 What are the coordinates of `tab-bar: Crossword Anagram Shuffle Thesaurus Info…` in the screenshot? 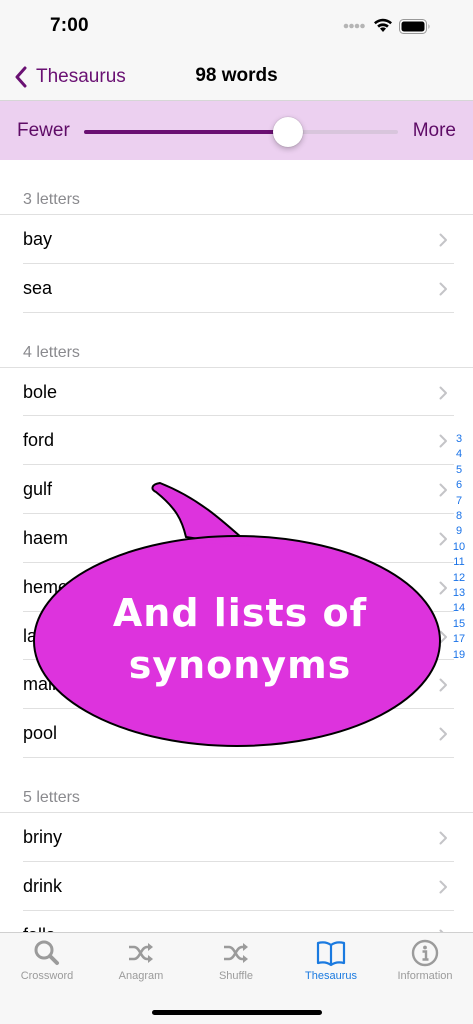 It's located at (236, 978).